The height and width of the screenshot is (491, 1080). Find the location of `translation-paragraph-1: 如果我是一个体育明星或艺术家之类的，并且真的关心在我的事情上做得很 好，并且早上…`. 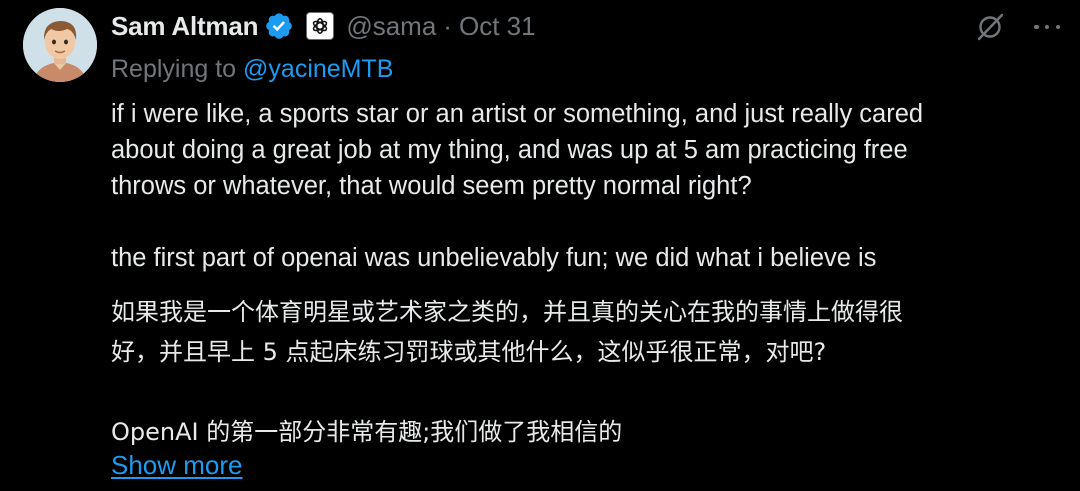

translation-paragraph-1: 如果我是一个体育明星或艺术家之类的，并且真的关心在我的事情上做得很 好，并且早上… is located at coordinates (507, 332).